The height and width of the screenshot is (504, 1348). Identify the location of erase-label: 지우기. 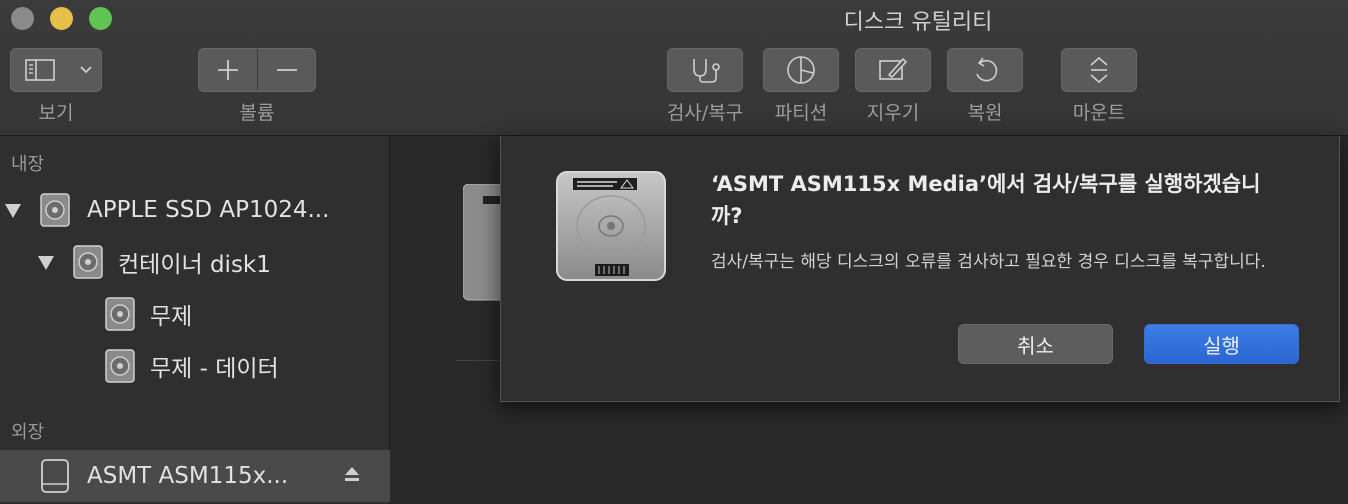
(893, 113).